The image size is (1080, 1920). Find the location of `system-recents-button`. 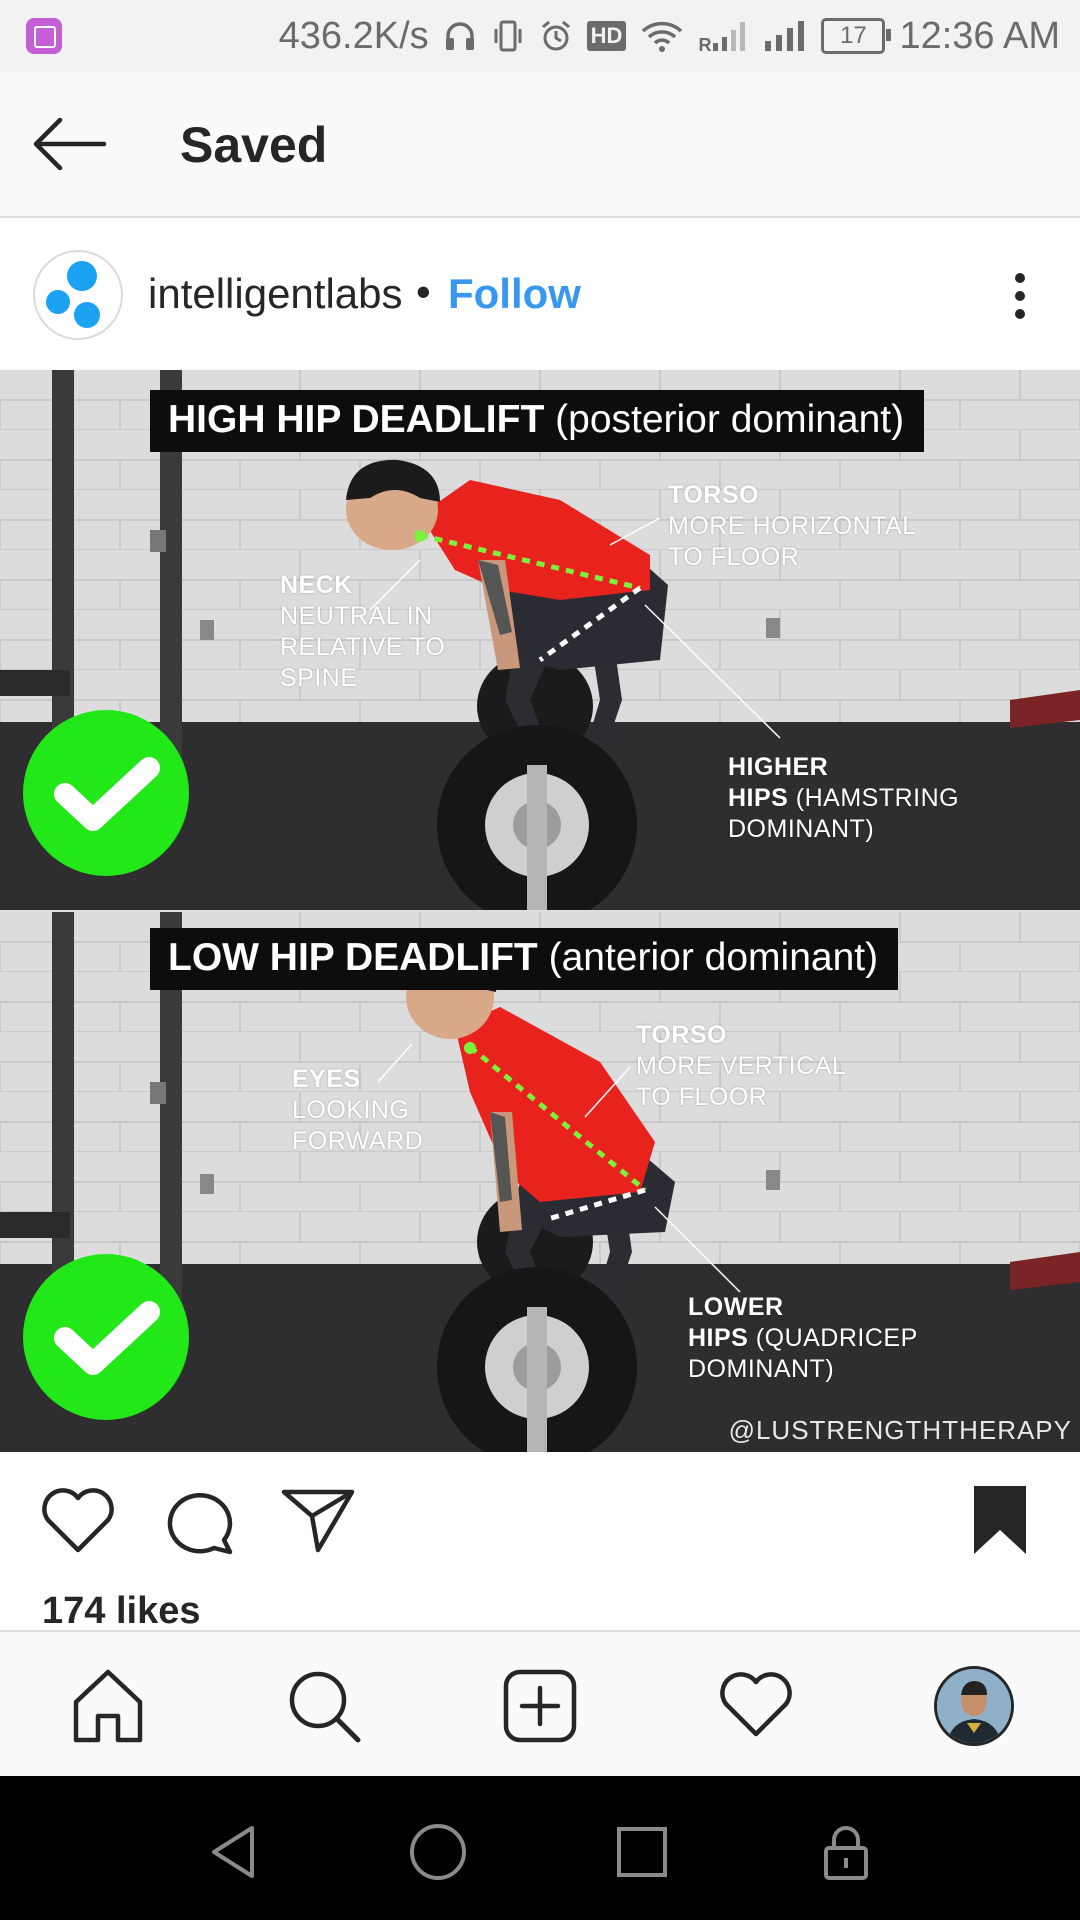

system-recents-button is located at coordinates (642, 1852).